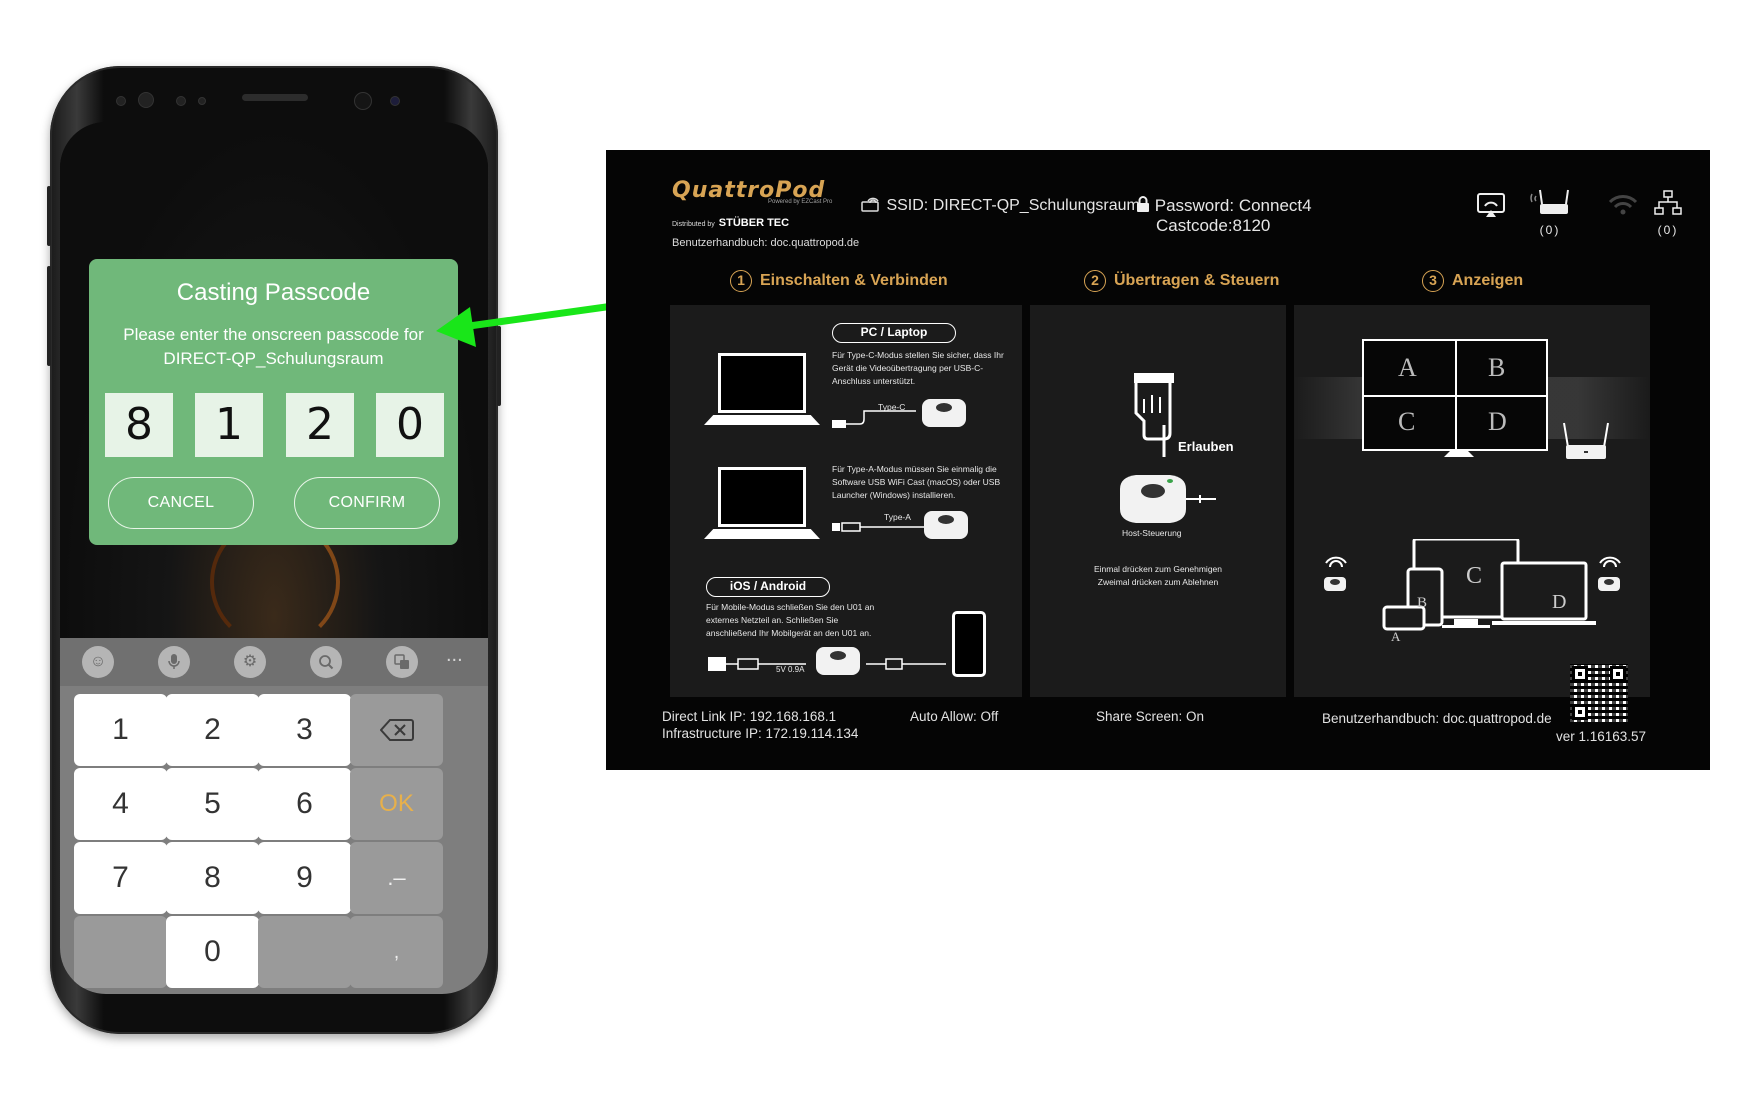 This screenshot has height=1104, width=1762. What do you see at coordinates (749, 716) in the screenshot?
I see `direct-link-ip: Direct Link IP: 192.168.168.1` at bounding box center [749, 716].